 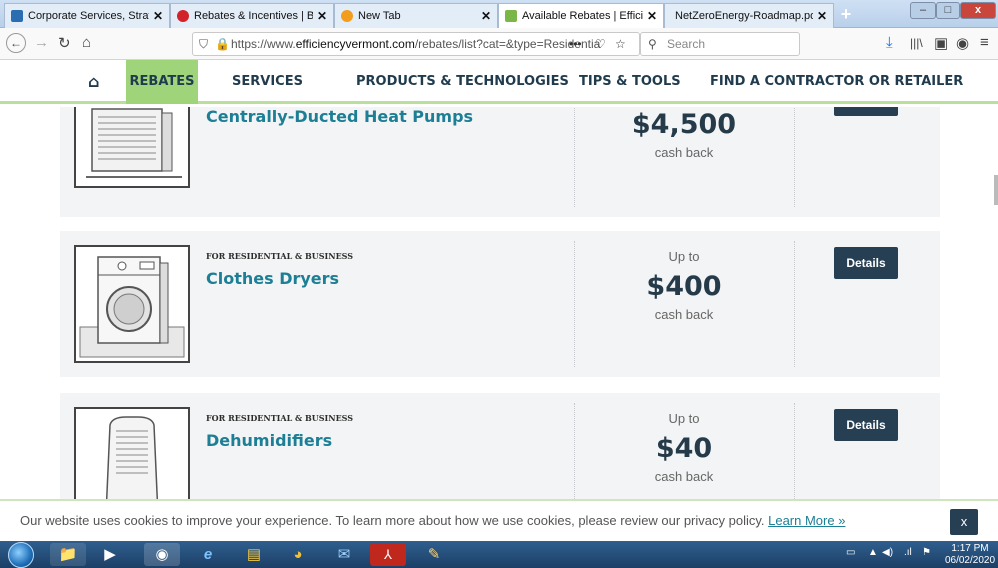 I want to click on dehumidifier-image, so click(x=132, y=453).